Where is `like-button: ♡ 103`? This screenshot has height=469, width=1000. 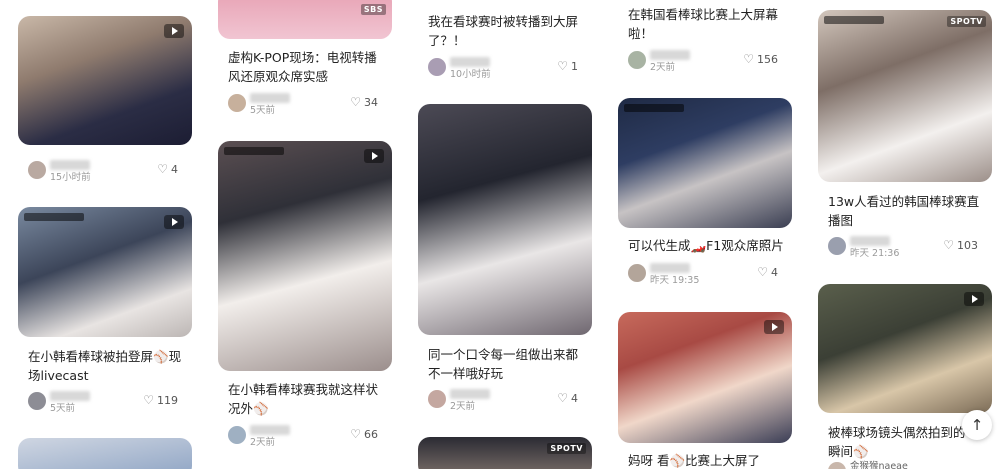 like-button: ♡ 103 is located at coordinates (960, 245).